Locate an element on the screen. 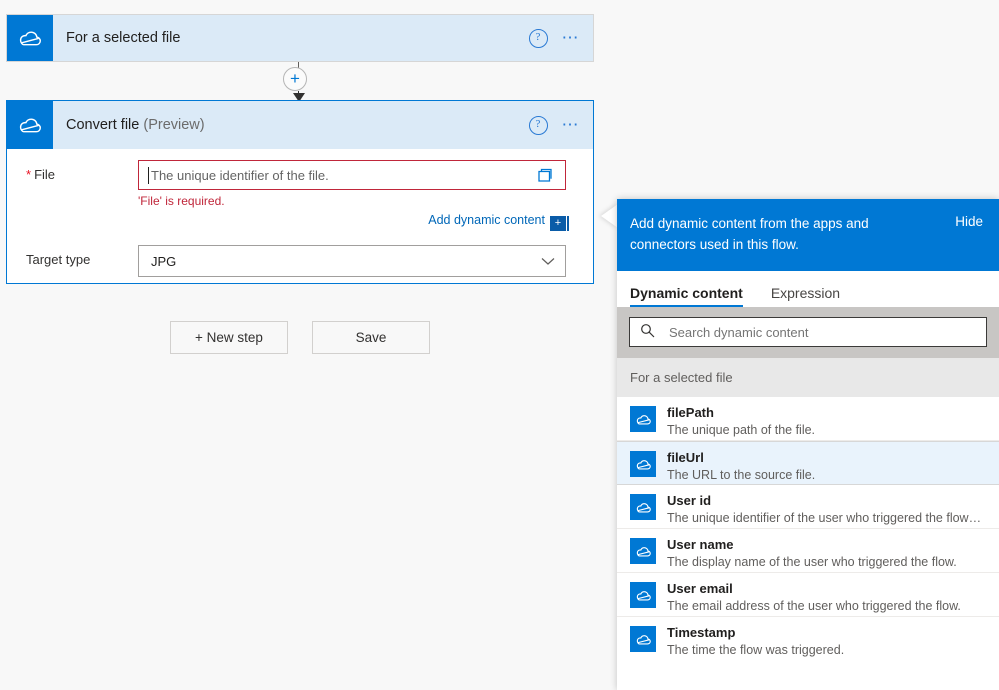  trigger-card-header: For a selected file ? ⋯ is located at coordinates (300, 38).